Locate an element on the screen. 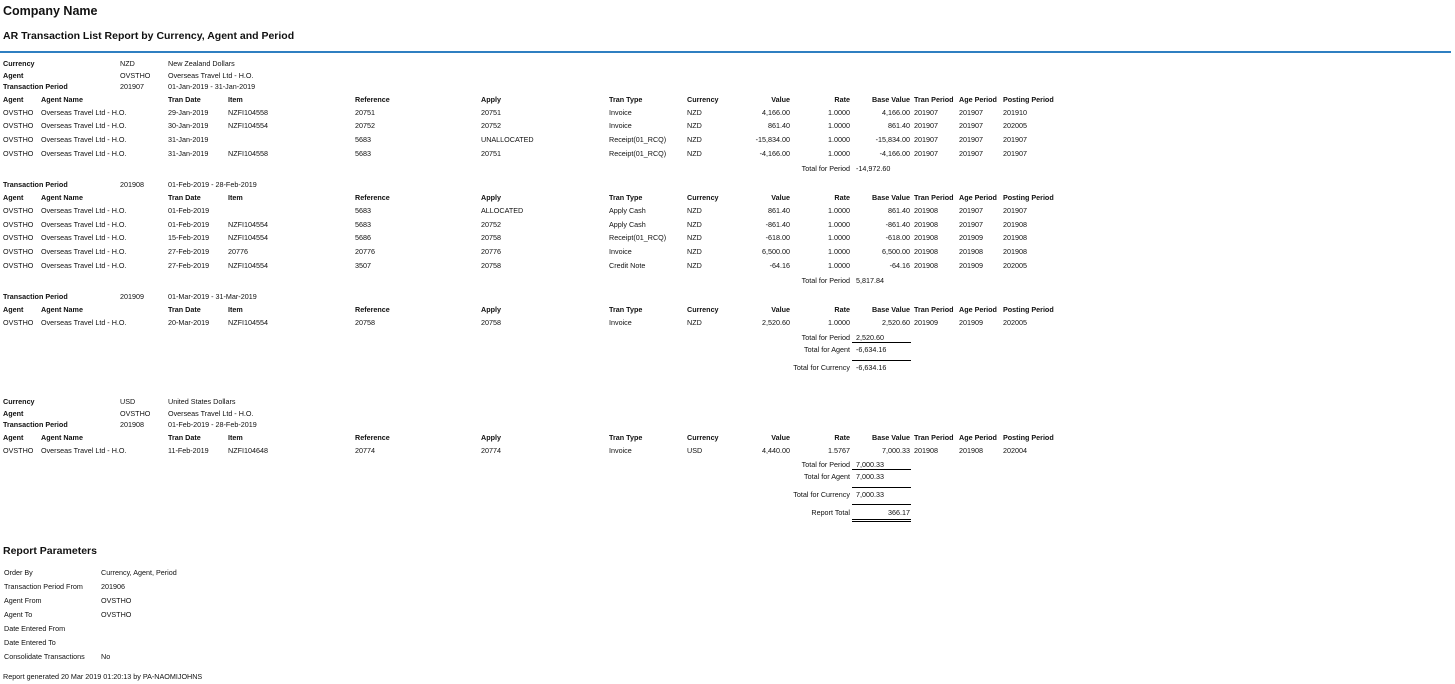 This screenshot has height=684, width=1455. cell-posting-period: 201908 is located at coordinates (1015, 238).